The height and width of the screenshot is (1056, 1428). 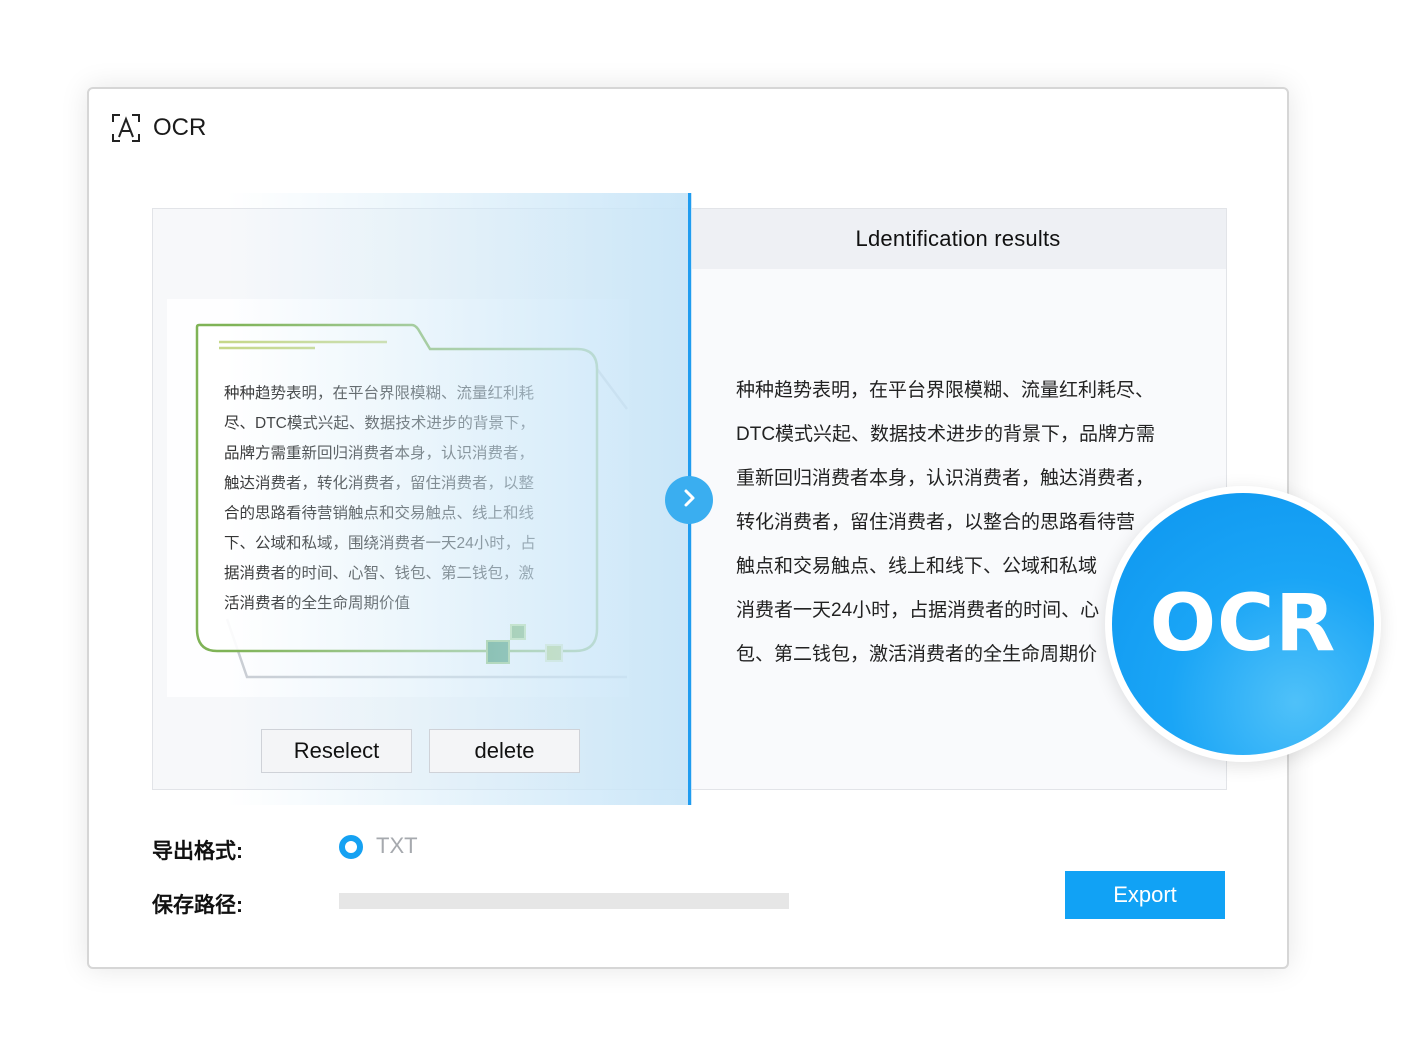 I want to click on txt-radio-label: TXT, so click(x=397, y=846).